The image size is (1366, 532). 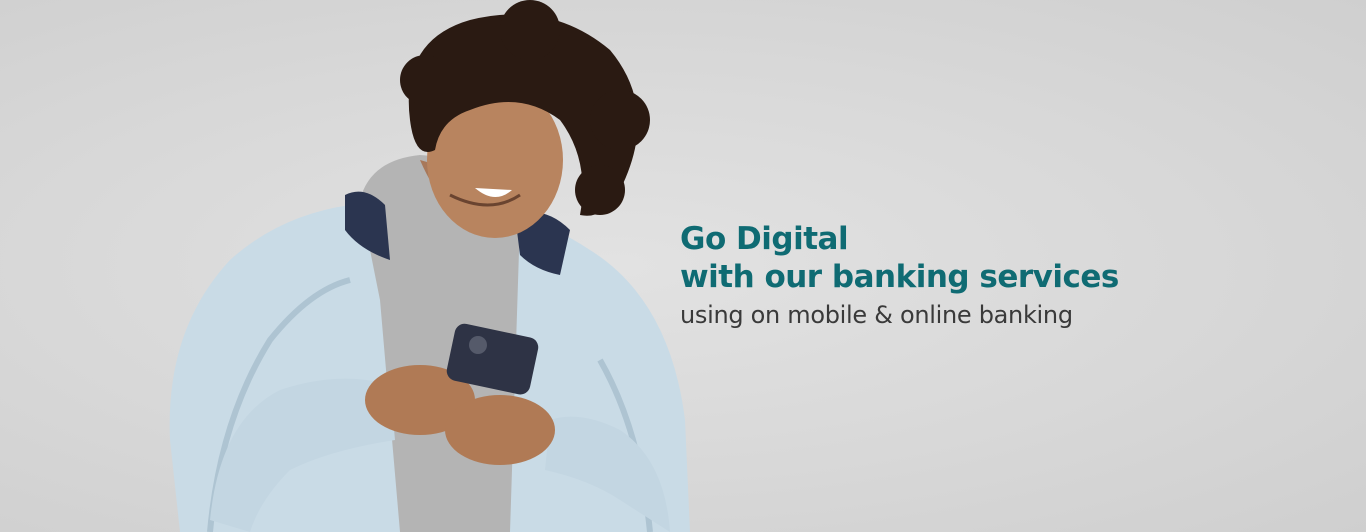 I want to click on headline-line-1: Go Digital, so click(x=764, y=239).